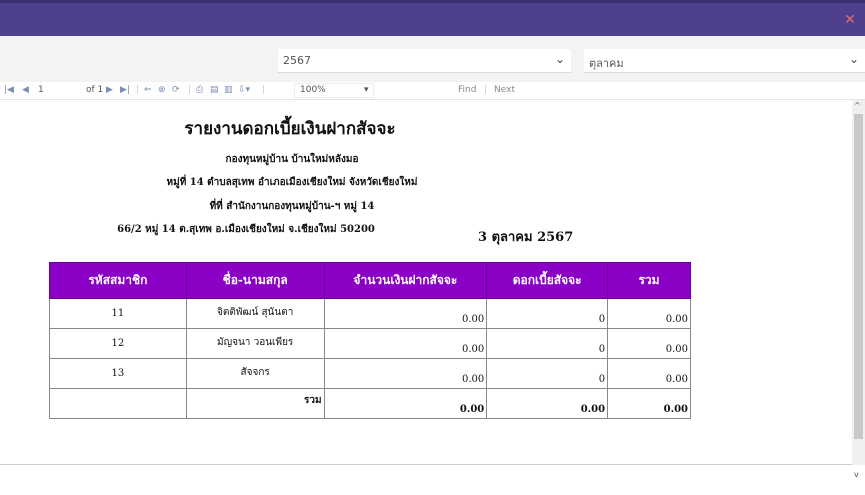 The height and width of the screenshot is (495, 865). What do you see at coordinates (366, 90) in the screenshot?
I see `chevron-down-icon: ▾` at bounding box center [366, 90].